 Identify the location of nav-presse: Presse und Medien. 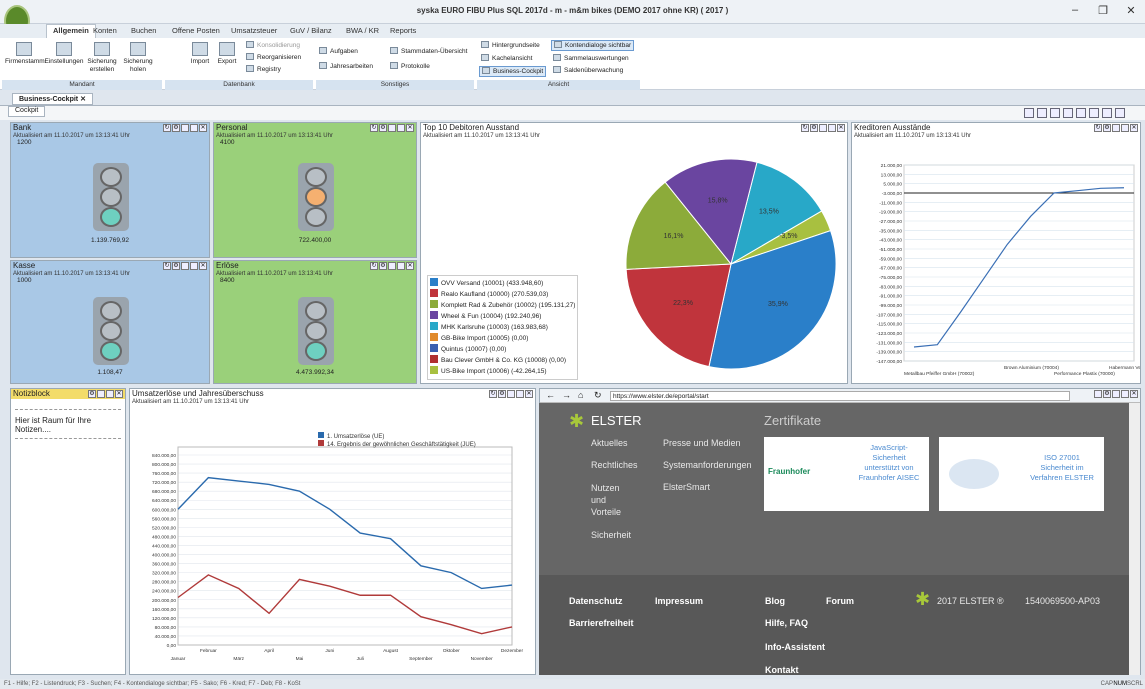
(702, 443).